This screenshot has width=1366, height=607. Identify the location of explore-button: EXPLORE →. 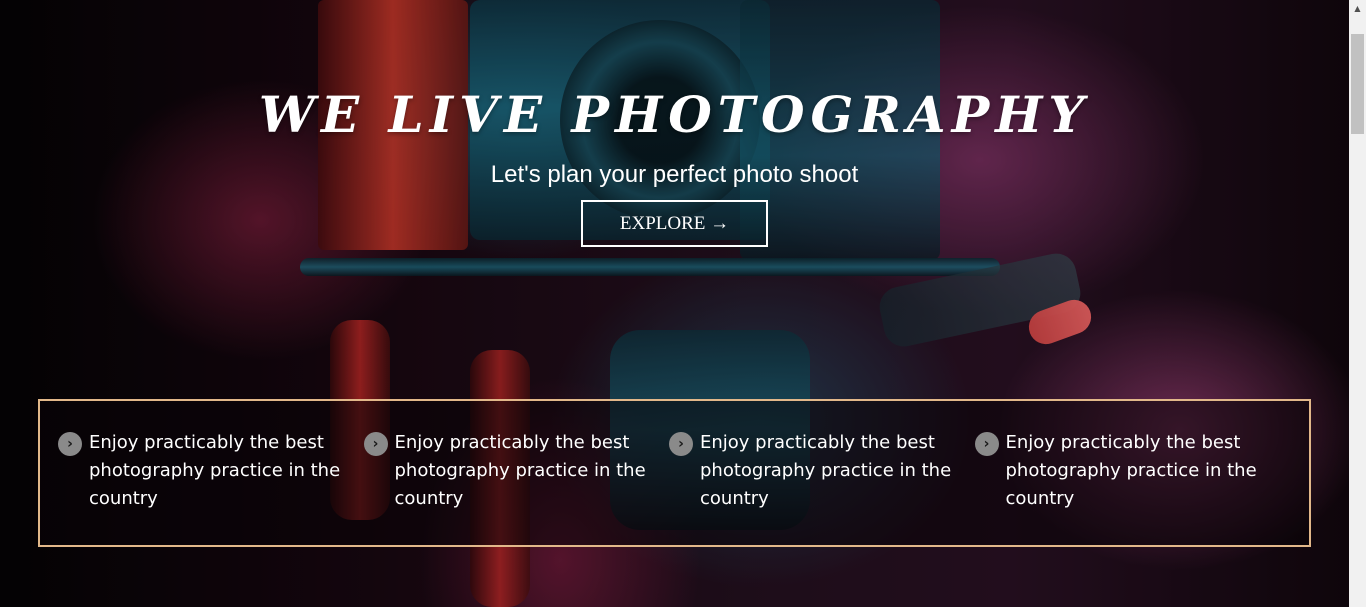
(674, 223).